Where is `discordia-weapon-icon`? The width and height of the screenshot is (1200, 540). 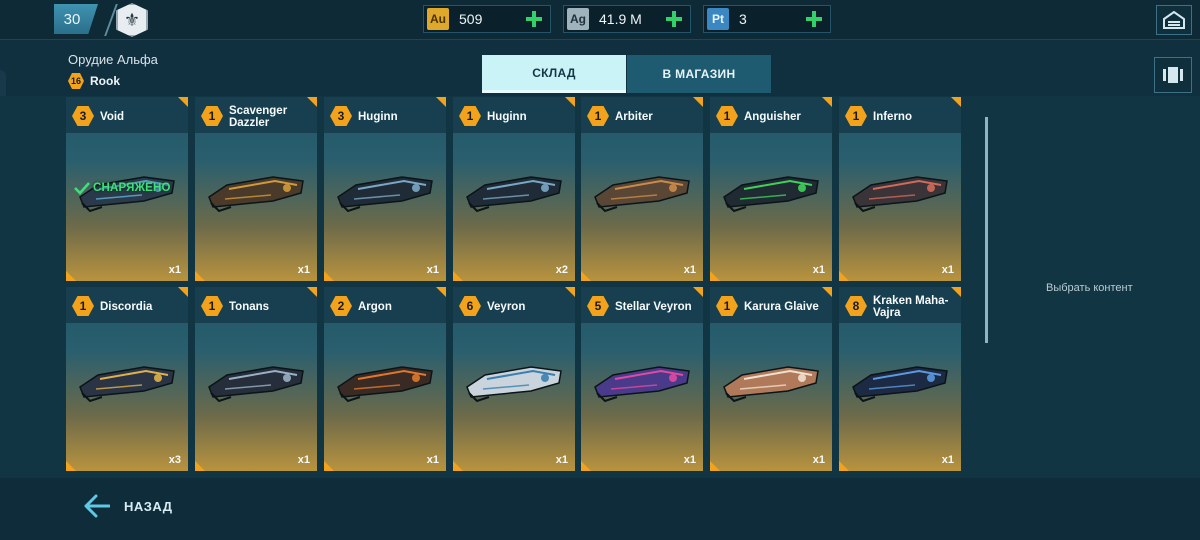
discordia-weapon-icon is located at coordinates (127, 384).